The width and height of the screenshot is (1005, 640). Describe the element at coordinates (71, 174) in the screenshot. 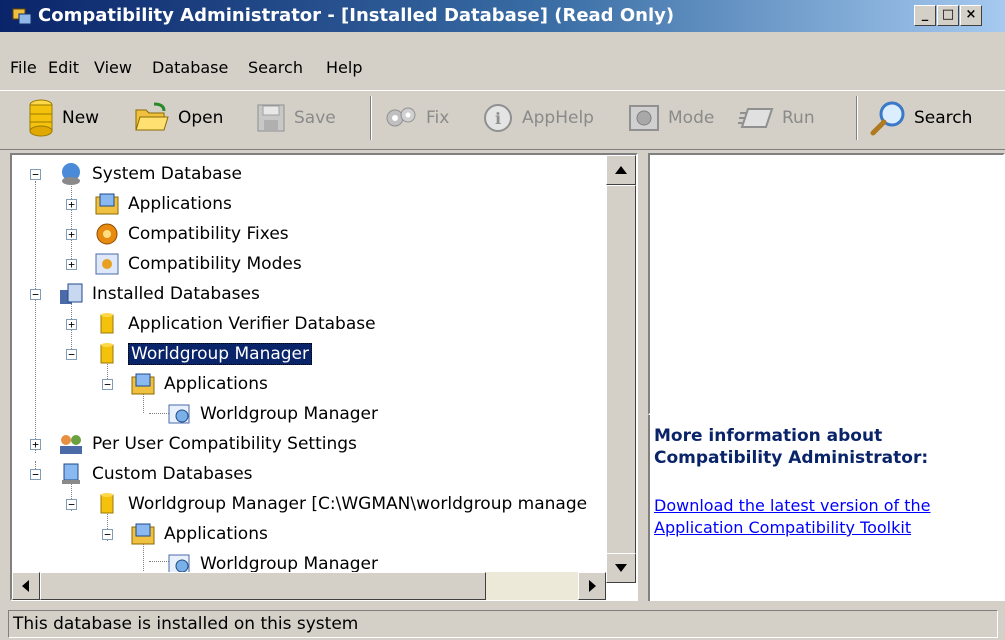

I see `system-database-icon` at that location.